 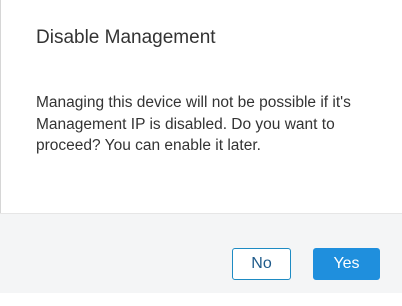 I want to click on yes-button: Yes, so click(x=346, y=264).